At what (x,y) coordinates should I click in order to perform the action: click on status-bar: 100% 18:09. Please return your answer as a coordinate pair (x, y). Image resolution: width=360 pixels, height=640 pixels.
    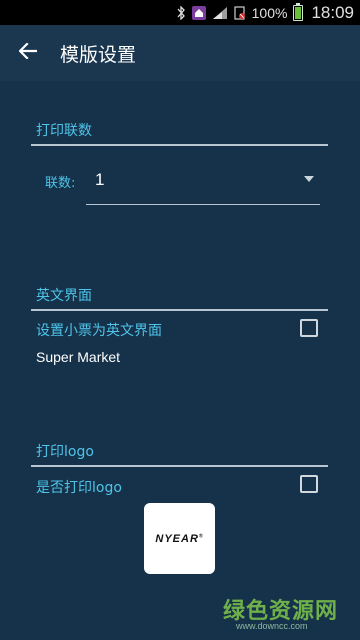
    Looking at the image, I should click on (180, 12).